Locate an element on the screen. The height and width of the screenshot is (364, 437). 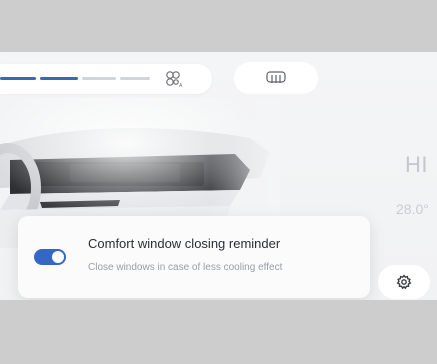
gear-icon is located at coordinates (404, 282).